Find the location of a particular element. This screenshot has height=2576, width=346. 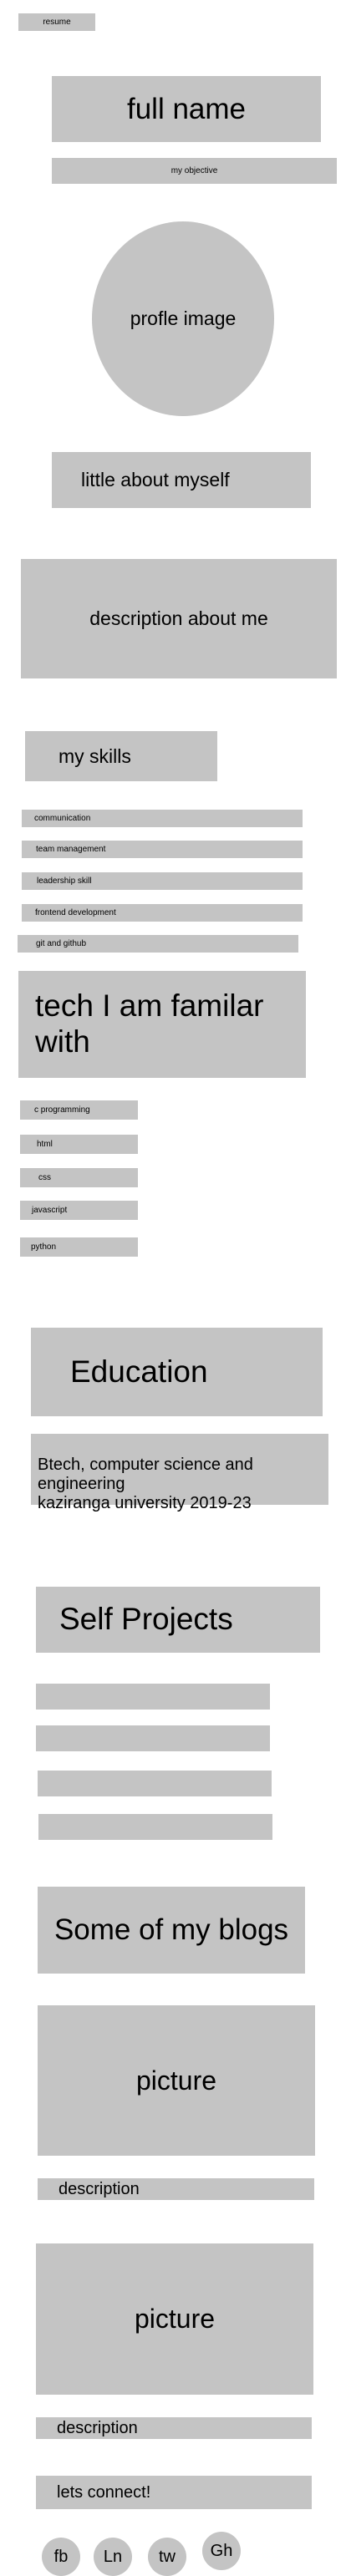

skill-item-frontend-development: frontend development is located at coordinates (163, 913).